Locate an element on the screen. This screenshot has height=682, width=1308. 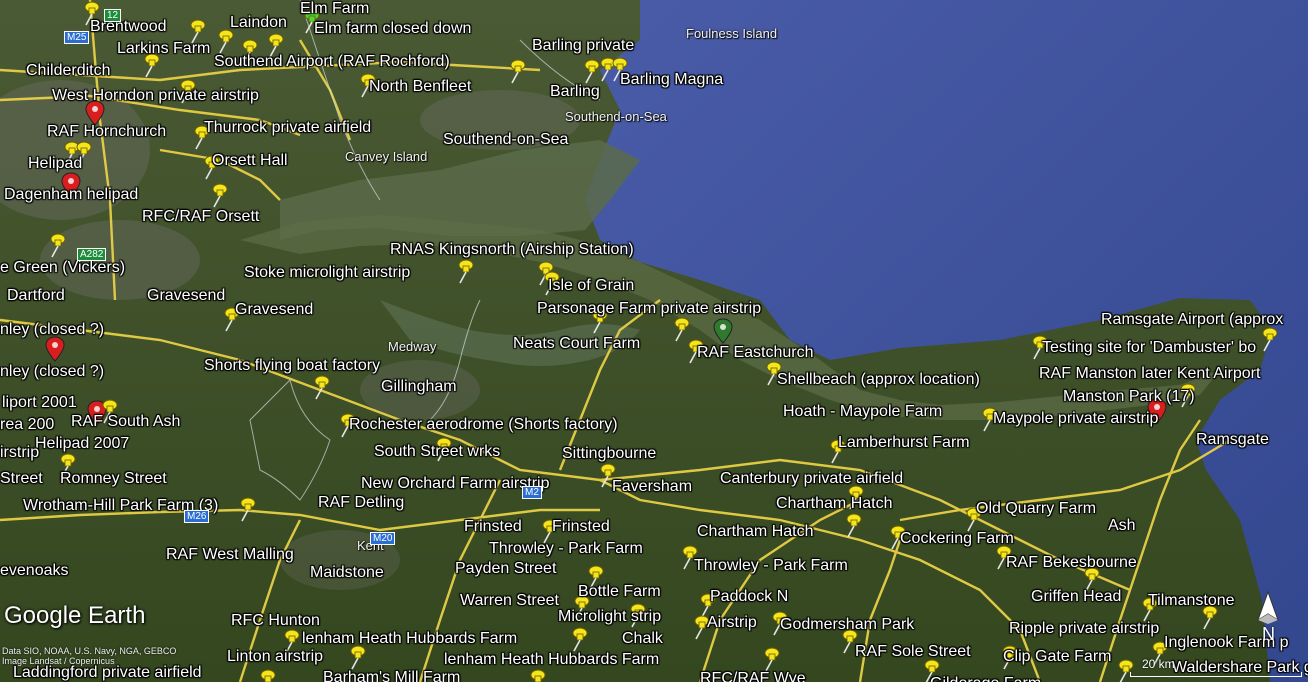
placemark-label: RAF Eastchurch is located at coordinates (755, 353).